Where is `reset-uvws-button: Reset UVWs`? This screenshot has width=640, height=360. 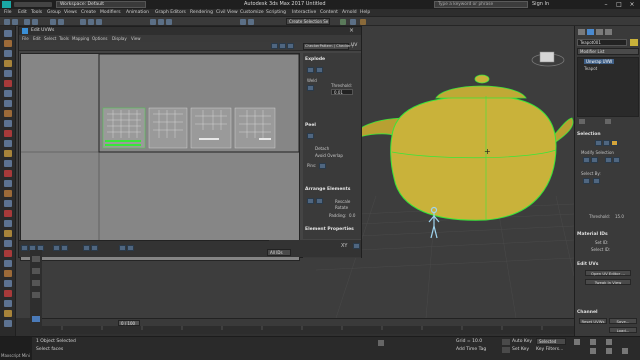 reset-uvws-button: Reset UVWs is located at coordinates (593, 321).